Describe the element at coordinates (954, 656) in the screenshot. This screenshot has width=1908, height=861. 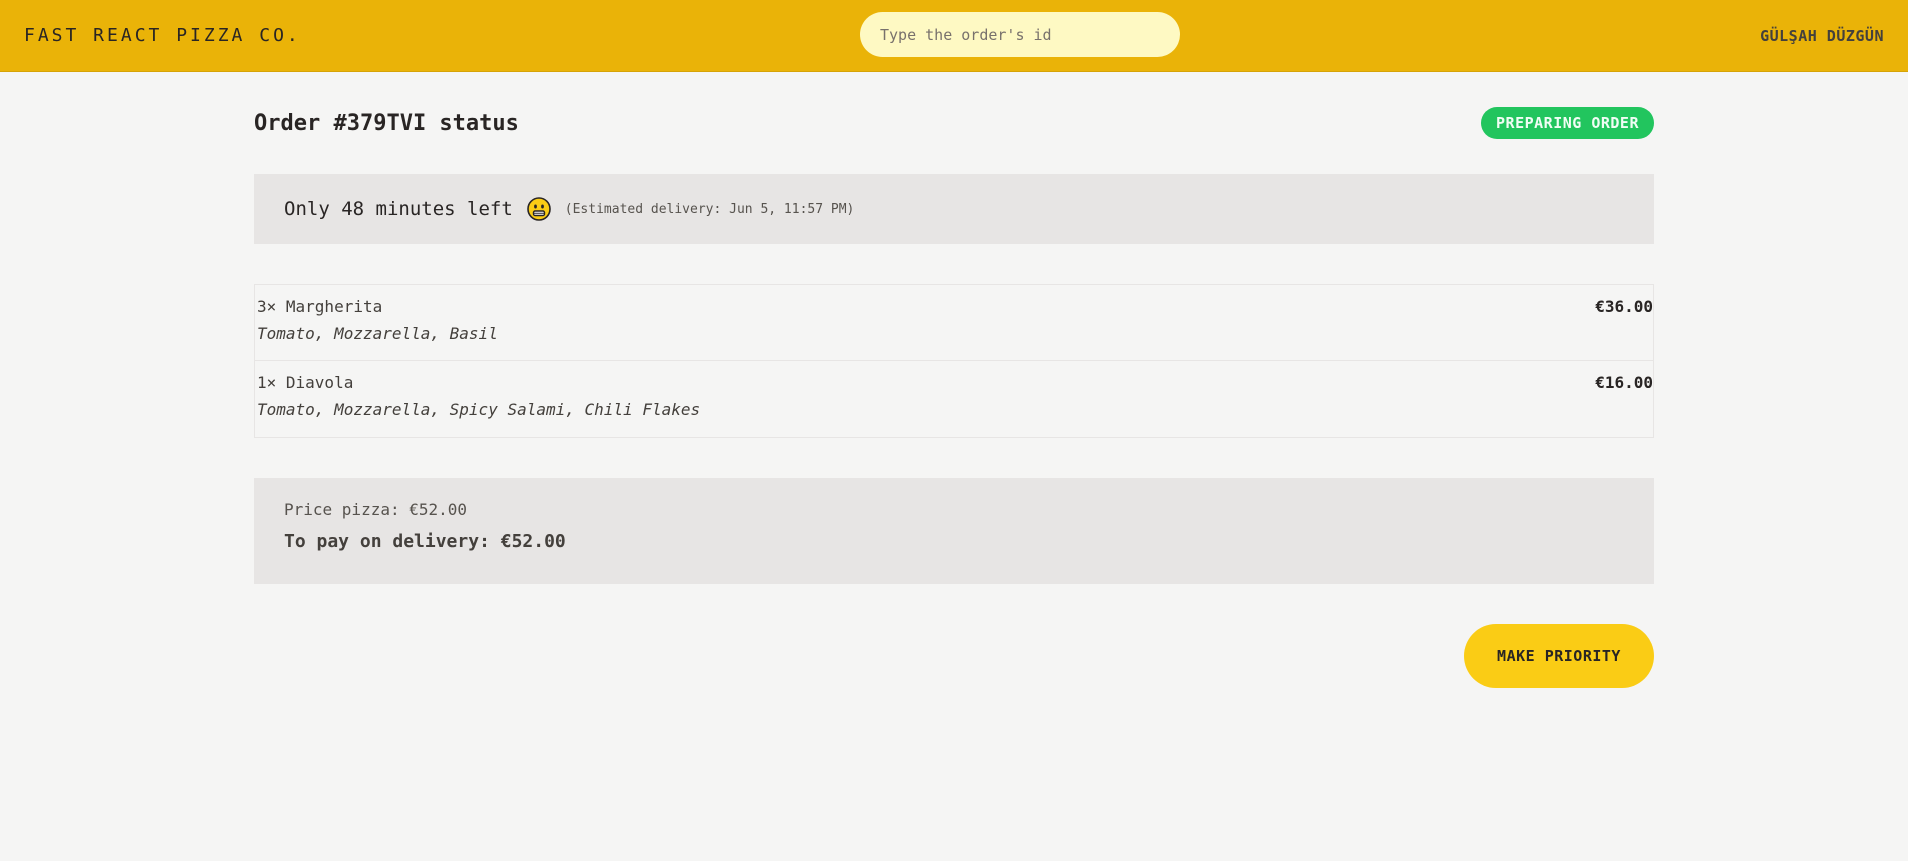
I see `order-actions: MAKE PRIORITY` at that location.